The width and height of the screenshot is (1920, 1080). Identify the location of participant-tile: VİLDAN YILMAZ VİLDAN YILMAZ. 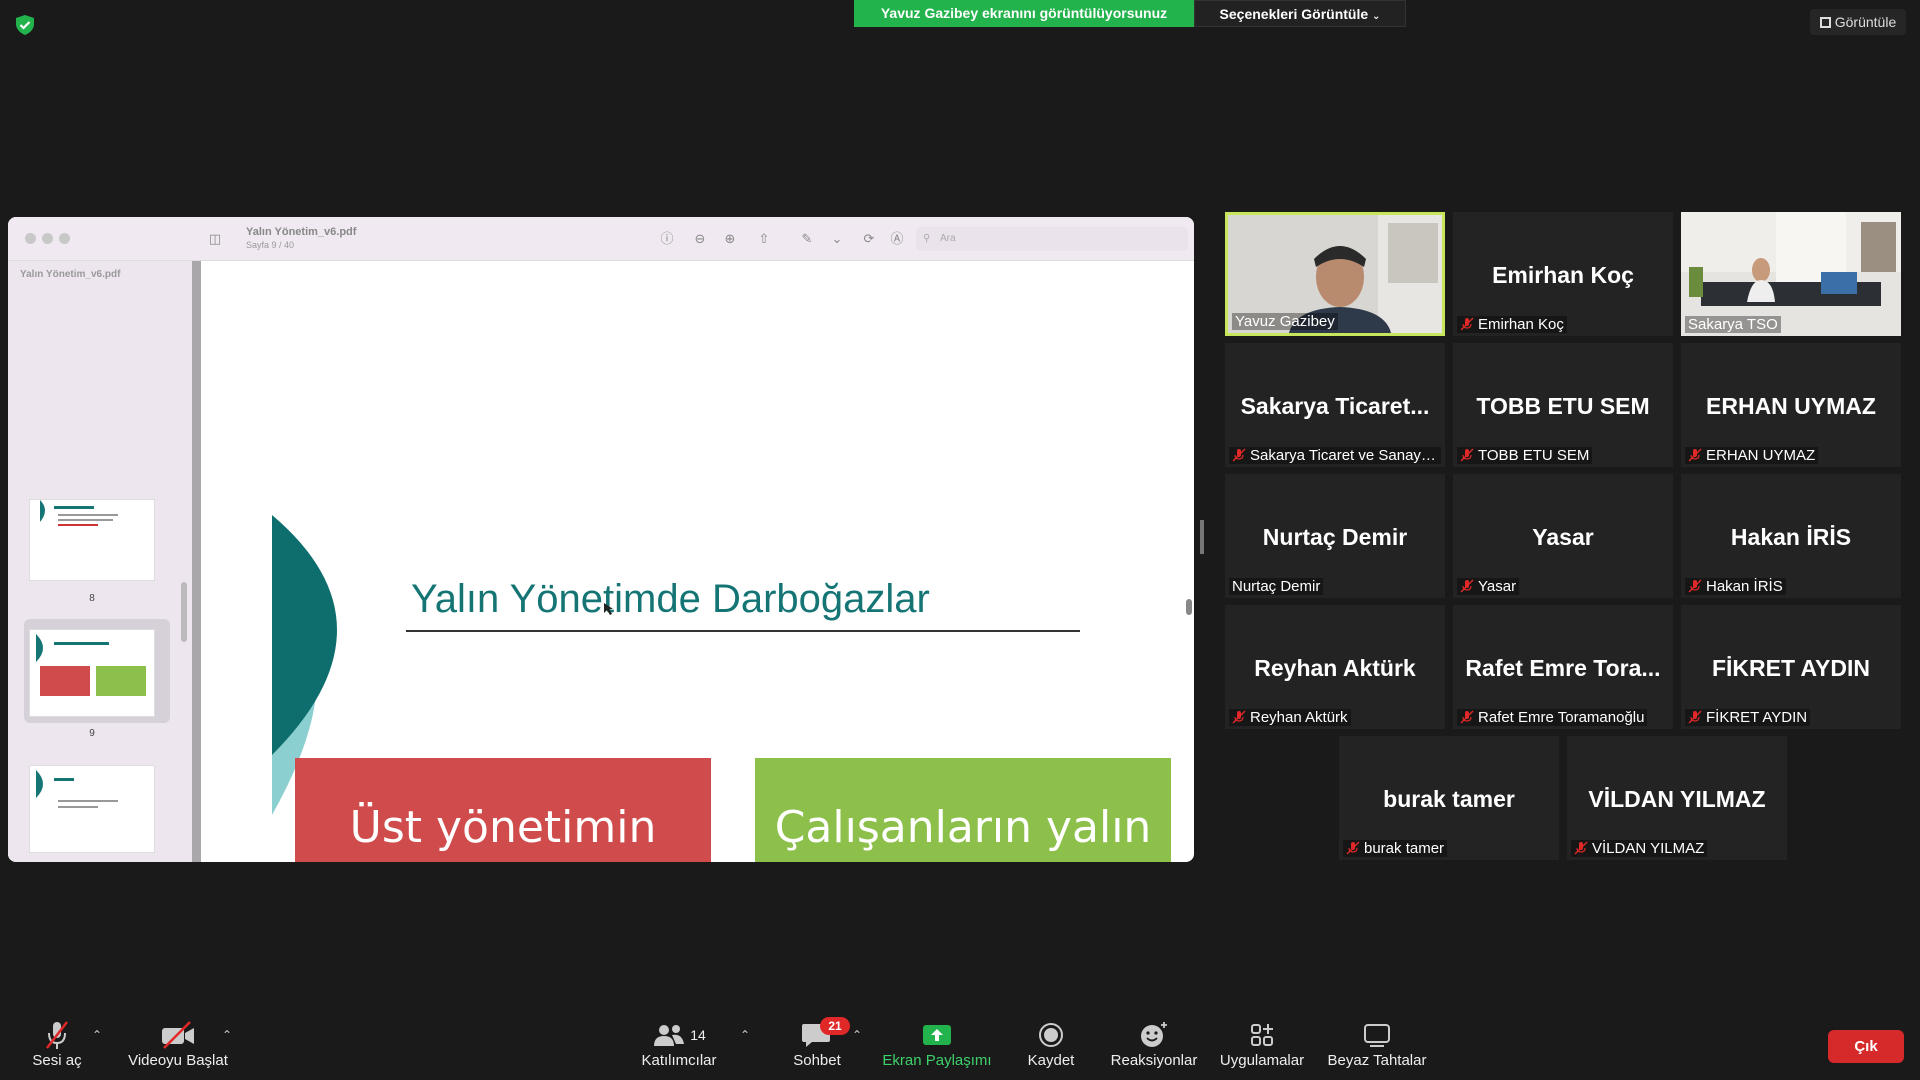
(1677, 798).